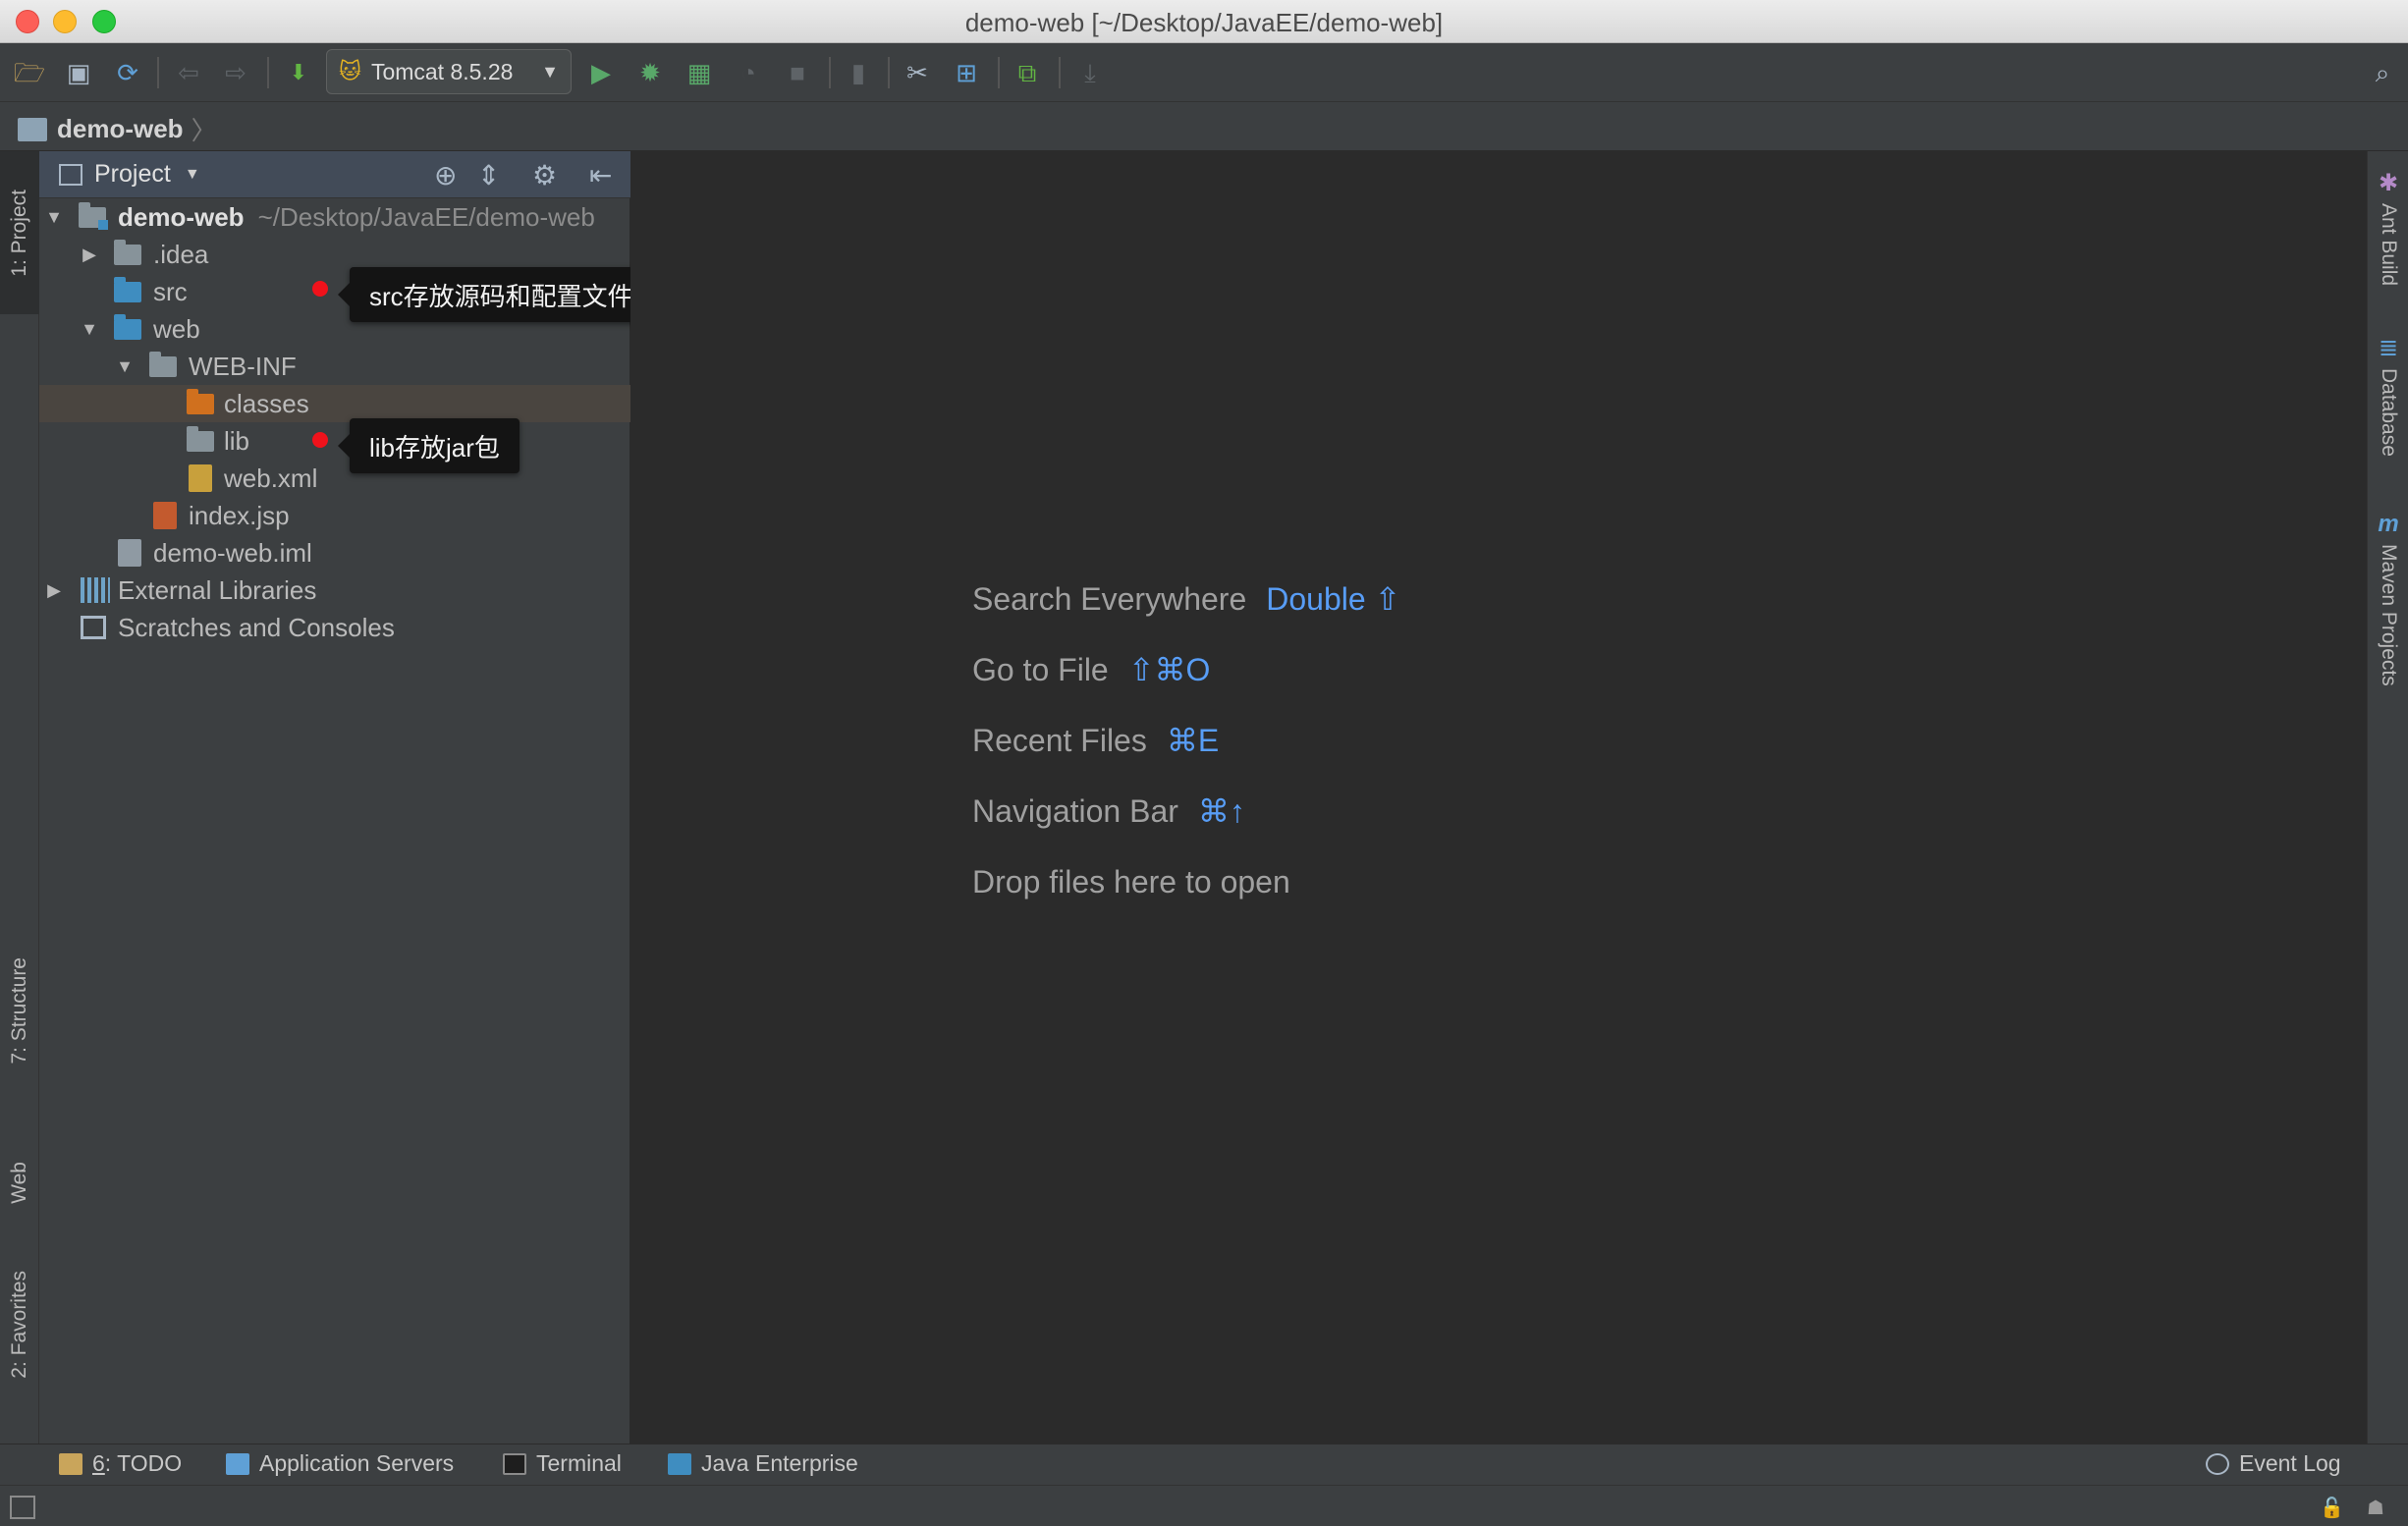  Describe the element at coordinates (129, 174) in the screenshot. I see `project-view-selector: Project ▼` at that location.